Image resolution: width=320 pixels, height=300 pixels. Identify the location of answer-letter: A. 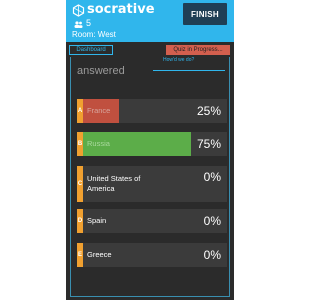
(80, 111).